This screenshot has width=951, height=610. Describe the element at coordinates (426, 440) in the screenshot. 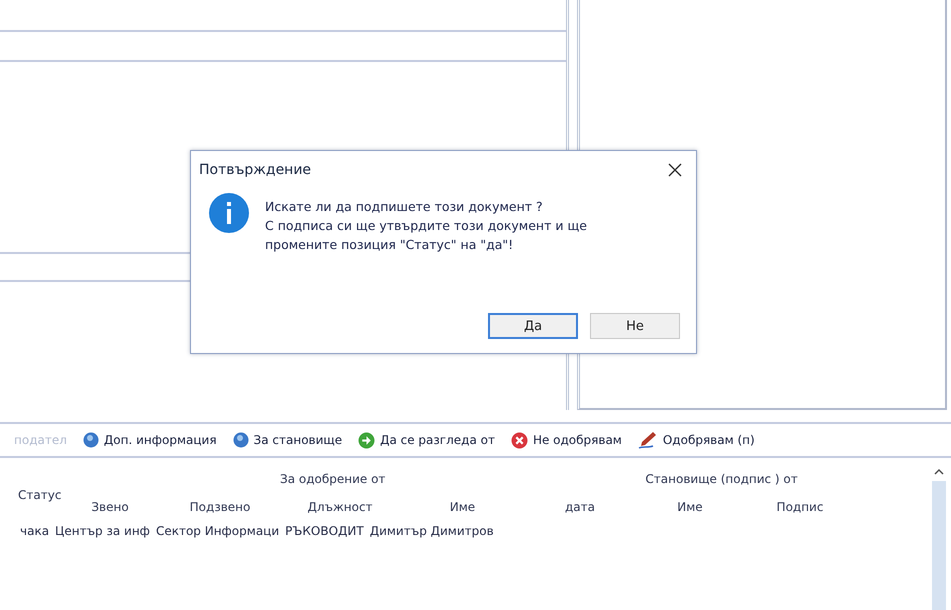

I see `toolbar-button: Да се разгледа от` at that location.